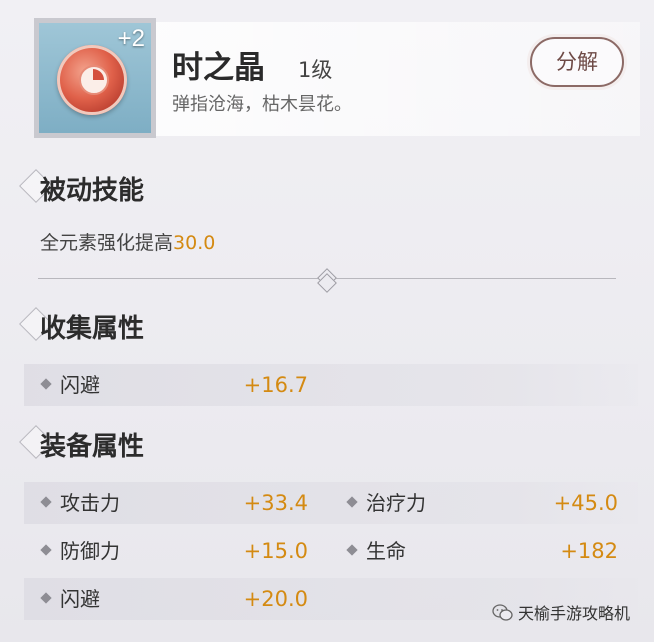 Image resolution: width=654 pixels, height=642 pixels. What do you see at coordinates (174, 551) in the screenshot?
I see `stat-defense: 防御力 +15.0` at bounding box center [174, 551].